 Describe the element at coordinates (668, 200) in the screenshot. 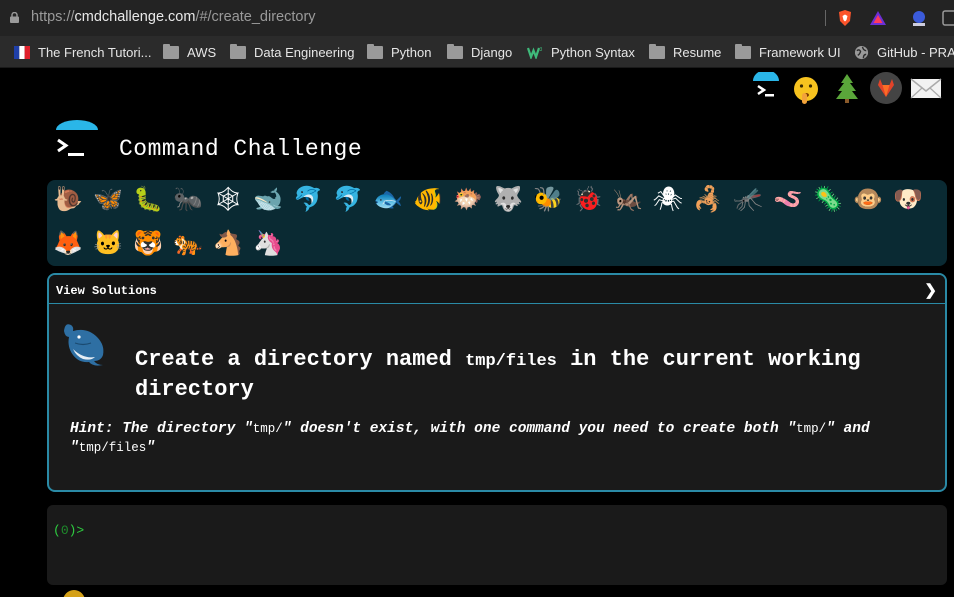

I see `challenge-animal-icon: 🕷` at that location.